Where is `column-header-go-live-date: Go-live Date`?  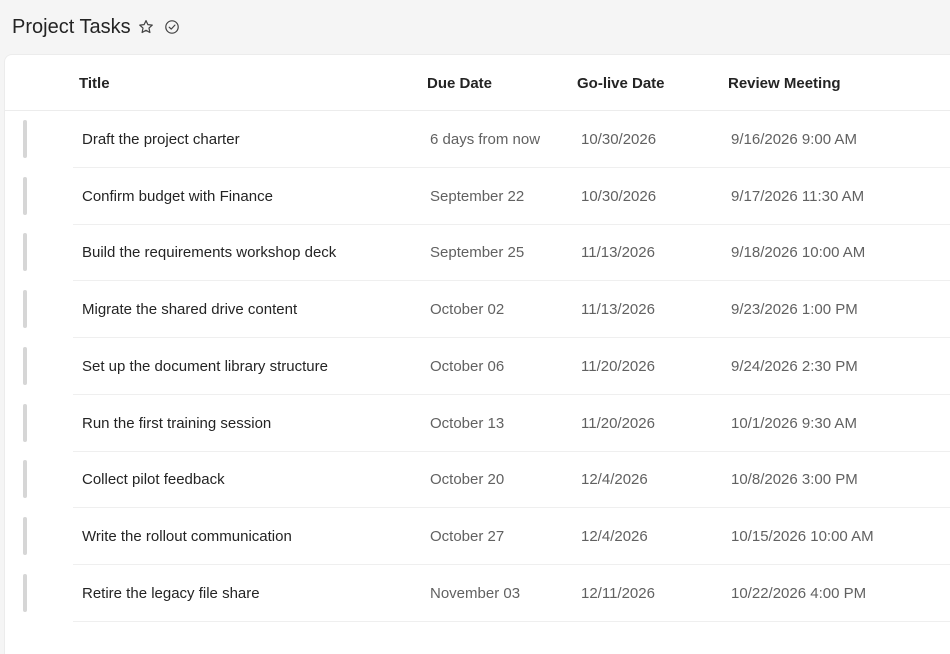
column-header-go-live-date: Go-live Date is located at coordinates (621, 83).